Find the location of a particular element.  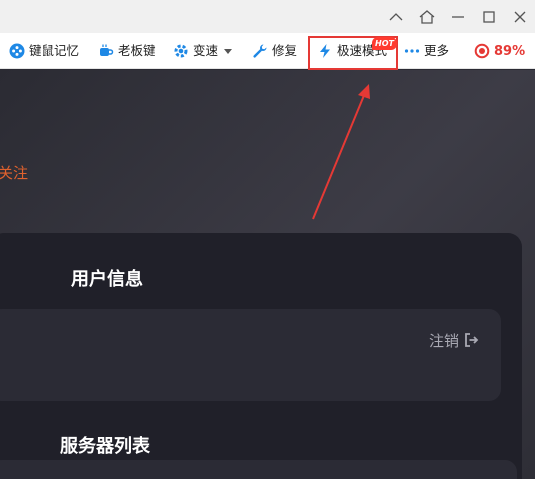

home-icon is located at coordinates (426, 16).